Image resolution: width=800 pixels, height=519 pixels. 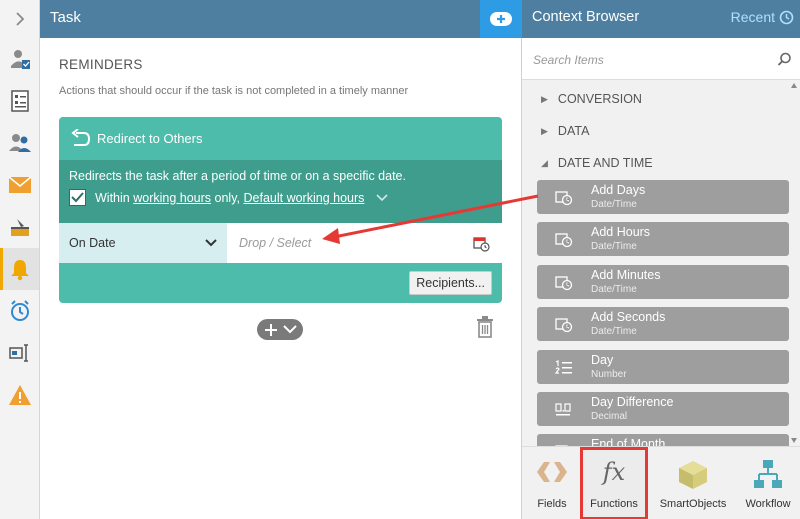 What do you see at coordinates (150, 138) in the screenshot?
I see `card-title: Redirect to Others` at bounding box center [150, 138].